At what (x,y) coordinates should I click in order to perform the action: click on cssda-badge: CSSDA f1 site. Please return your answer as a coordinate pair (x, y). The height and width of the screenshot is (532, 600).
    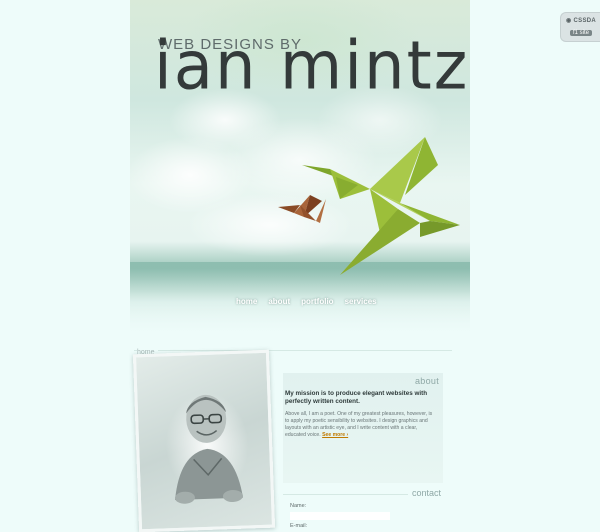
    Looking at the image, I should click on (580, 27).